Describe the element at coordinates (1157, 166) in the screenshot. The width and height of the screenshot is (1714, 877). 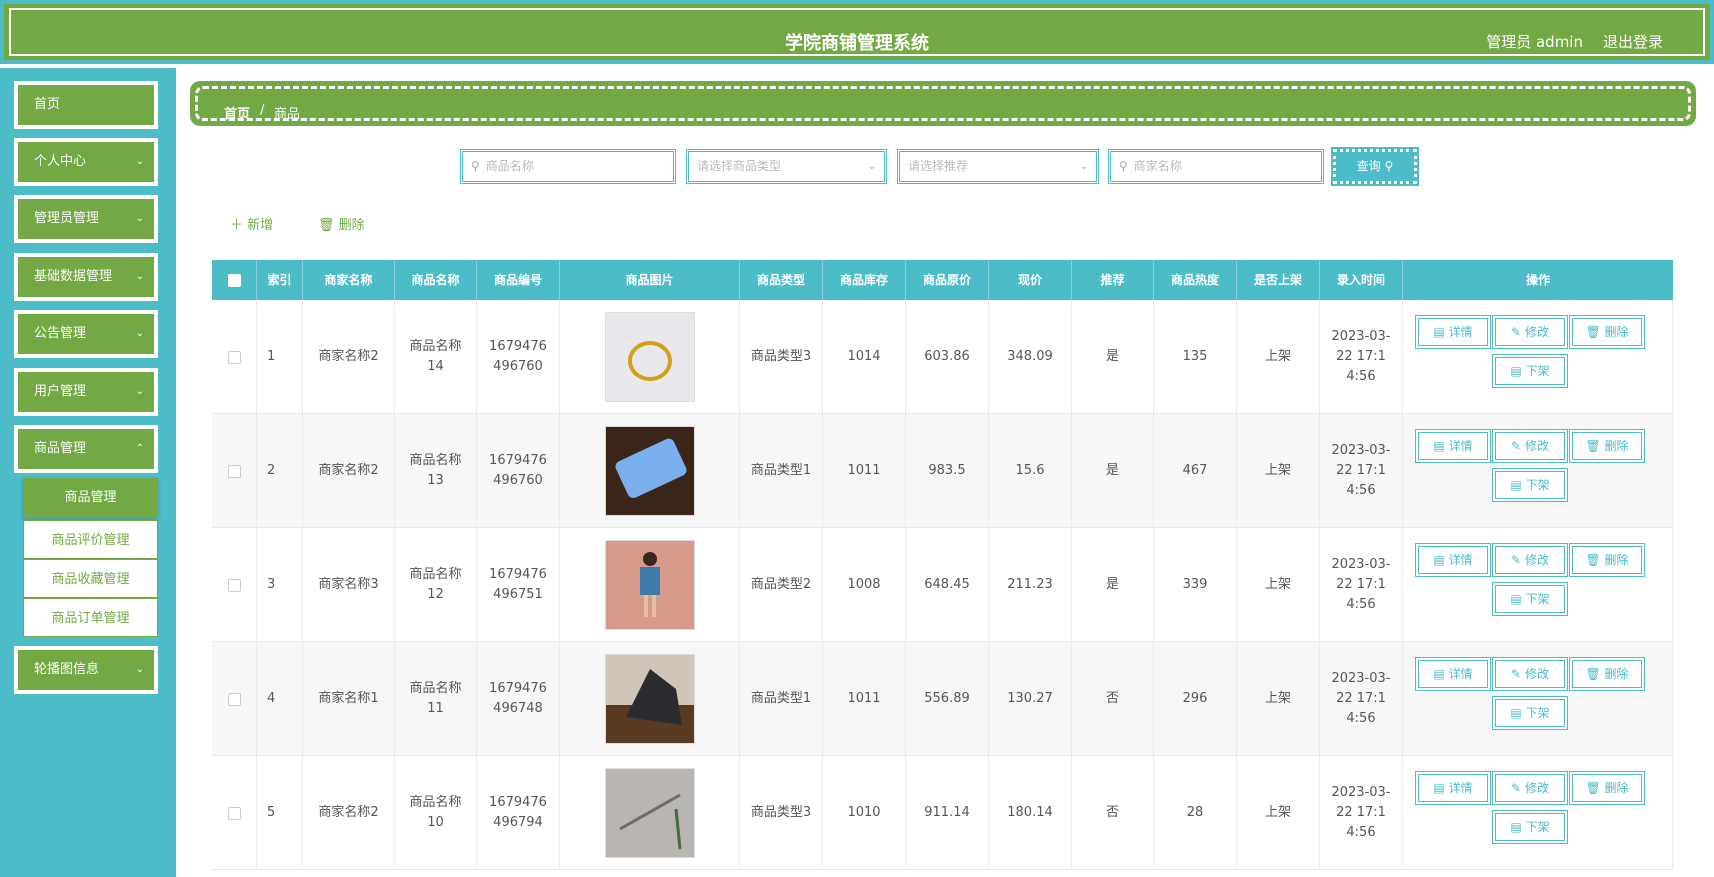
I see `placeholder-text: 商家名称` at that location.